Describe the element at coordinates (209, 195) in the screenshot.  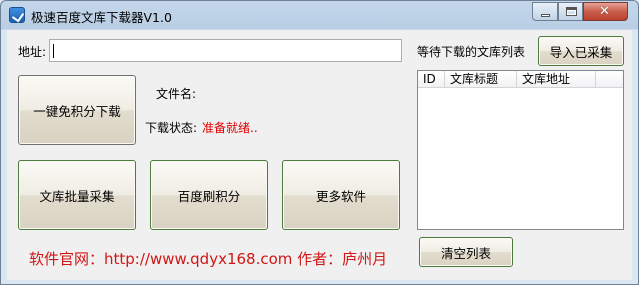
I see `baidu-points-button: 百度刷积分` at that location.